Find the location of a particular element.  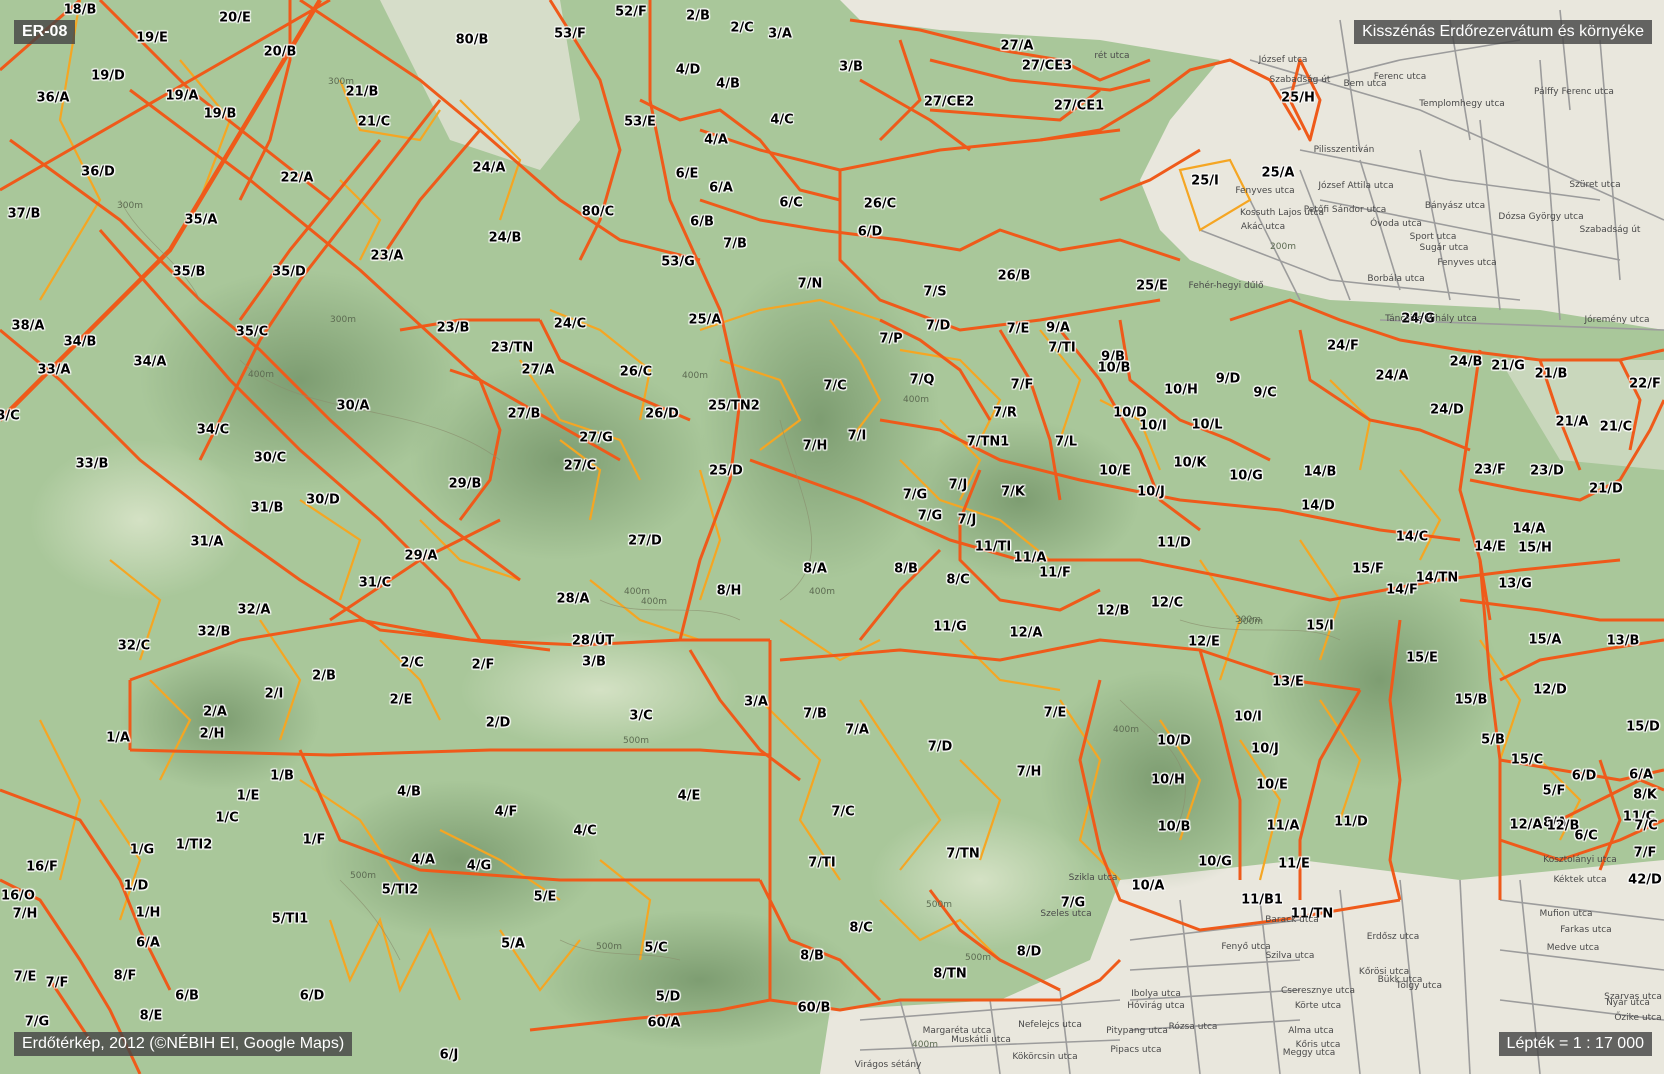

compartment-label: 7/I is located at coordinates (857, 436).